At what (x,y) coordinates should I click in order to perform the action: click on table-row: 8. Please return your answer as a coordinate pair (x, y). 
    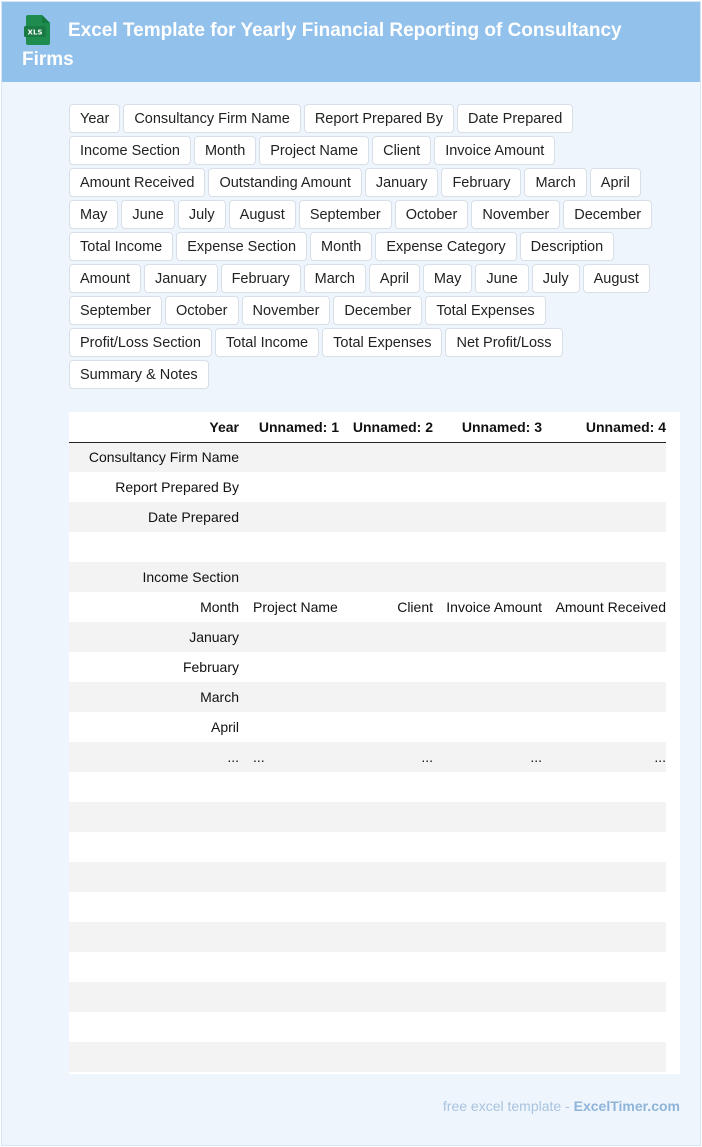
    Looking at the image, I should click on (367, 967).